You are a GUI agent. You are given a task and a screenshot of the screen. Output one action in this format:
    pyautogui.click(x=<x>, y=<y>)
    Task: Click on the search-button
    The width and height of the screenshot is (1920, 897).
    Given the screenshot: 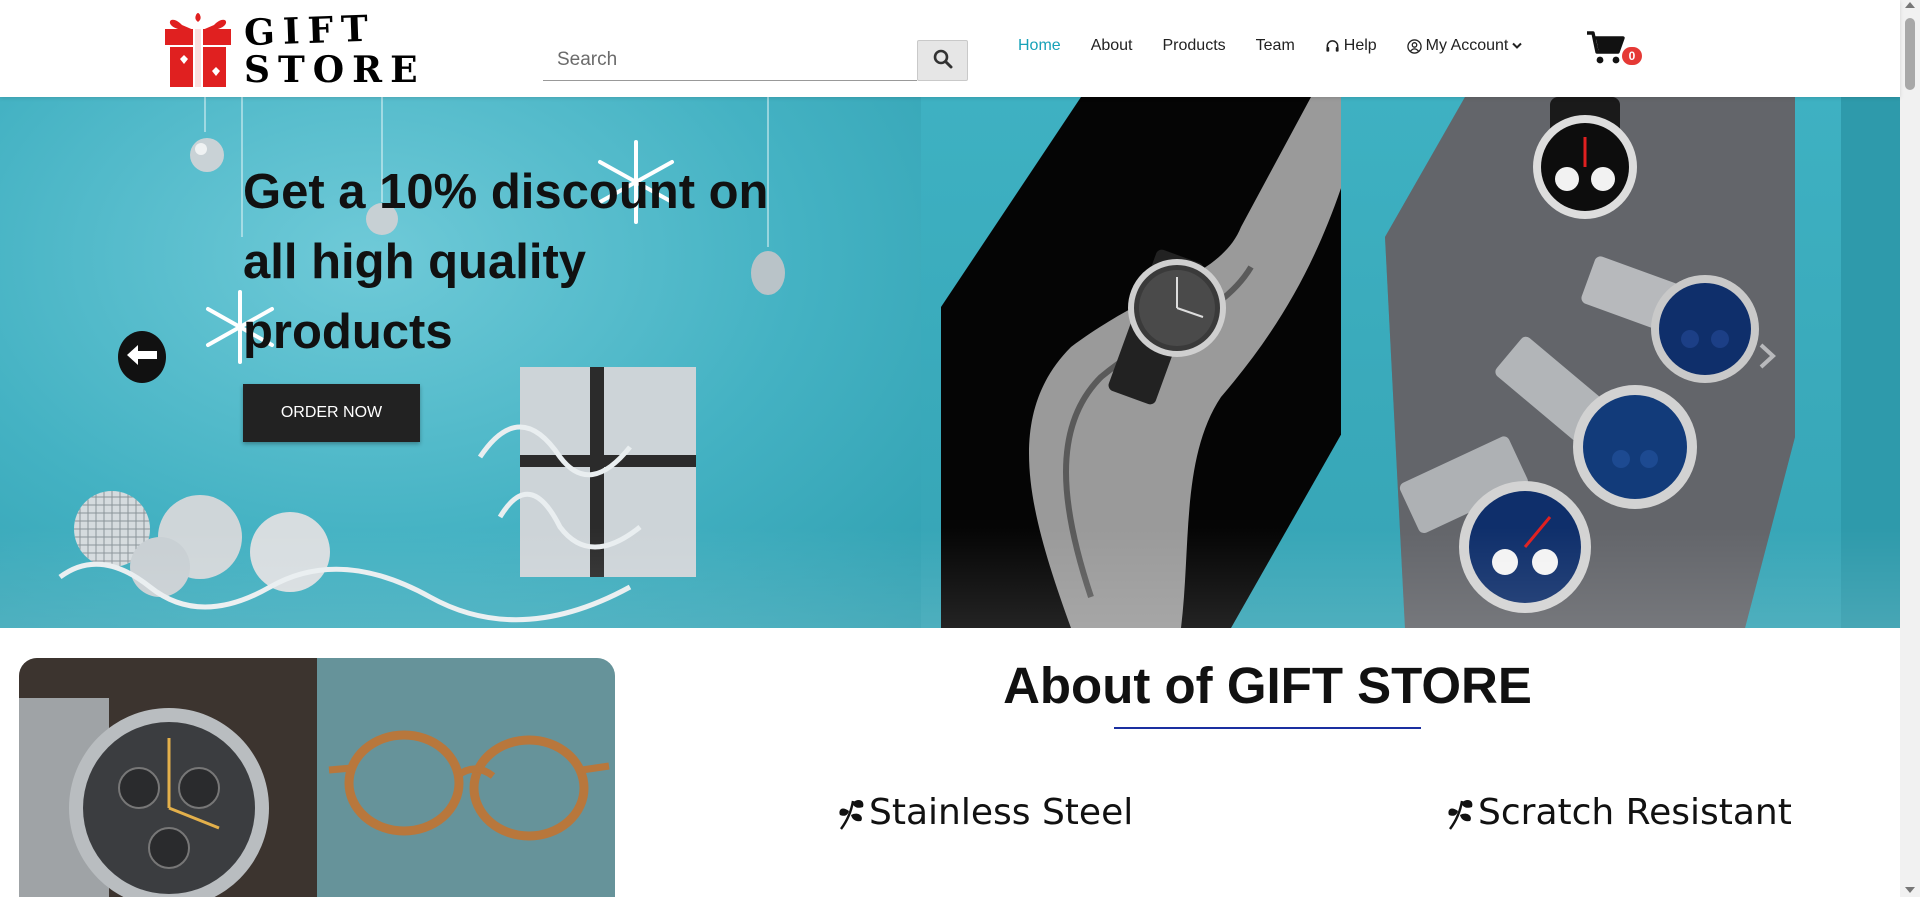 What is the action you would take?
    pyautogui.click(x=942, y=60)
    